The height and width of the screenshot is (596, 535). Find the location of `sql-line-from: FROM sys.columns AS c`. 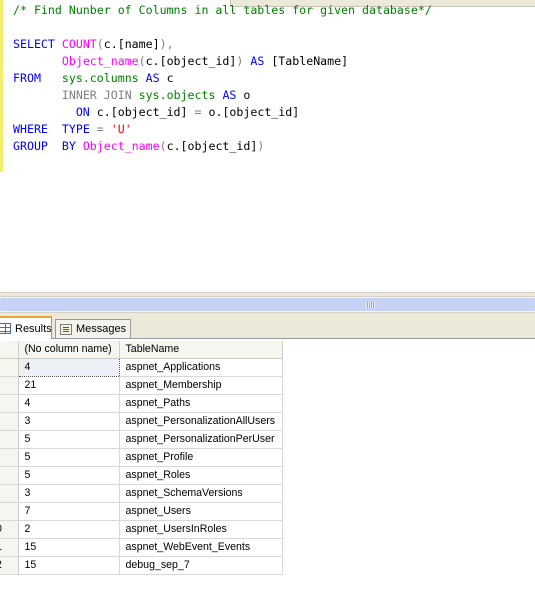

sql-line-from: FROM sys.columns AS c is located at coordinates (93, 78).